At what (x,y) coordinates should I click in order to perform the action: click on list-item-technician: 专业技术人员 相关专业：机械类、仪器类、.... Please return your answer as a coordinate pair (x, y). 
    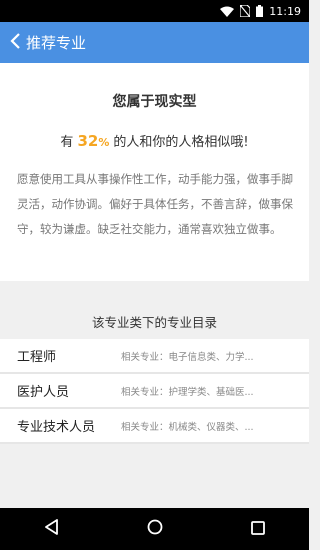
    Looking at the image, I should click on (154, 426).